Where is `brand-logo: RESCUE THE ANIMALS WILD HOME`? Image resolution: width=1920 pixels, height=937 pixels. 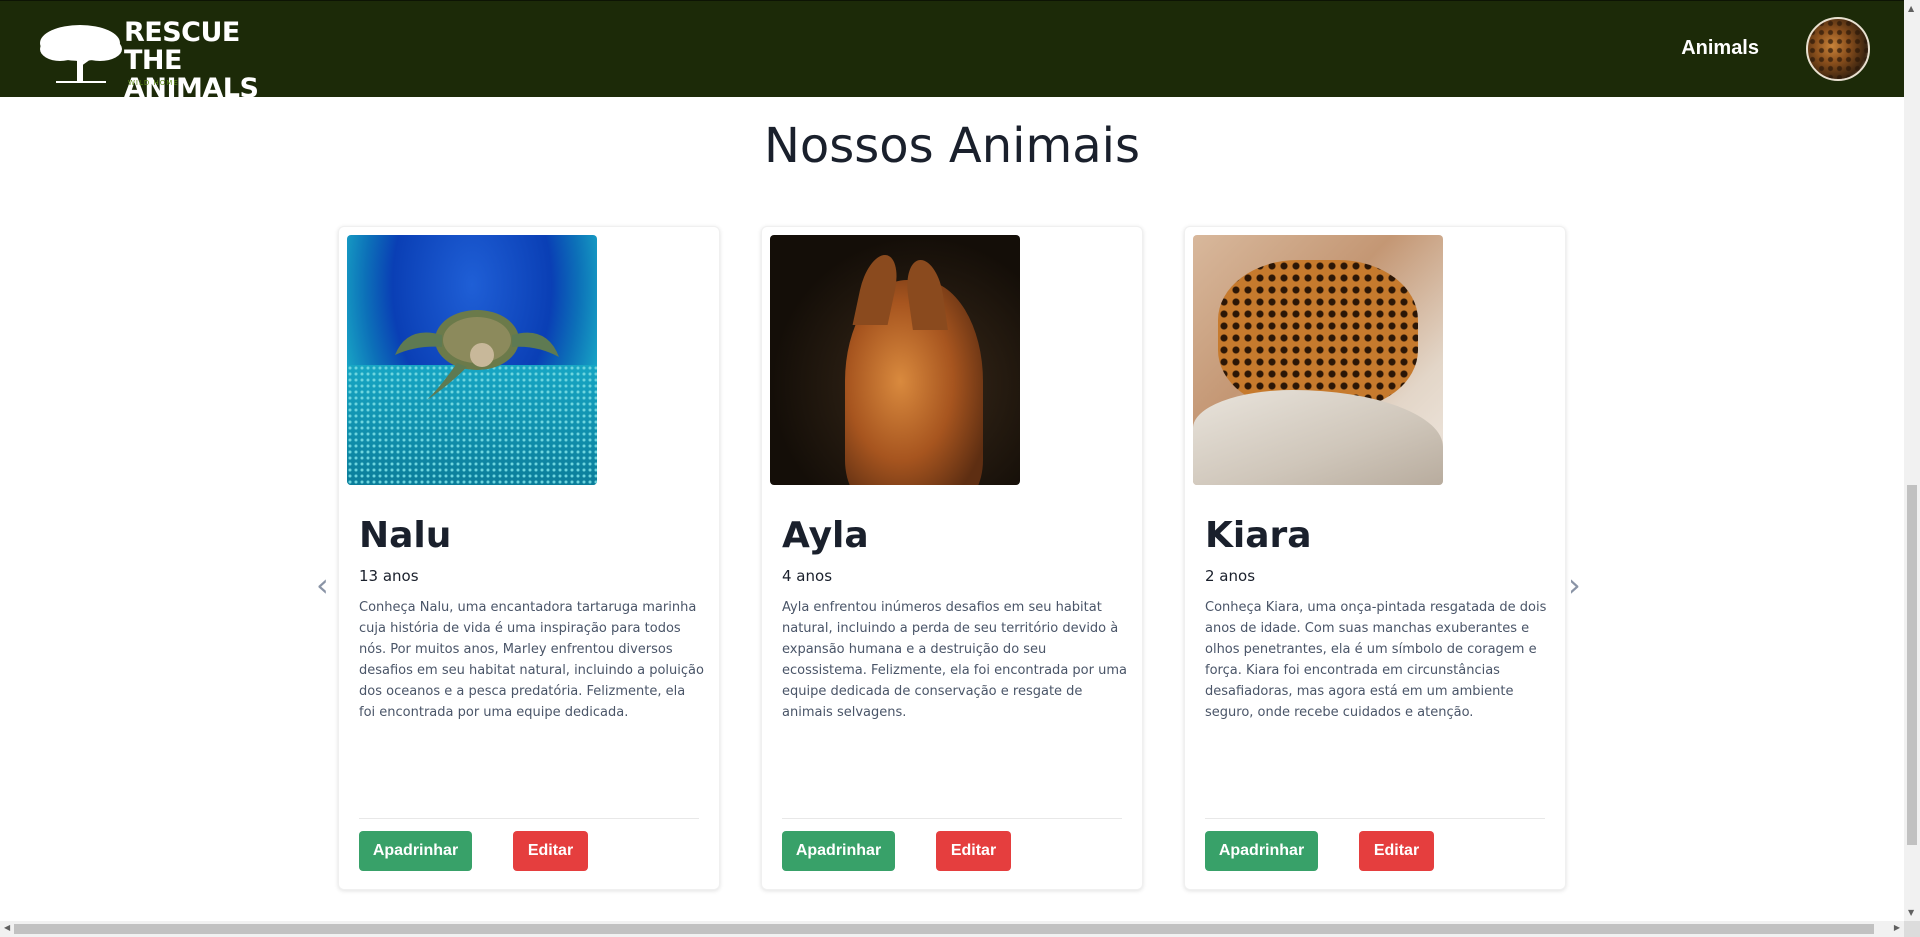 brand-logo: RESCUE THE ANIMALS WILD HOME is located at coordinates (166, 60).